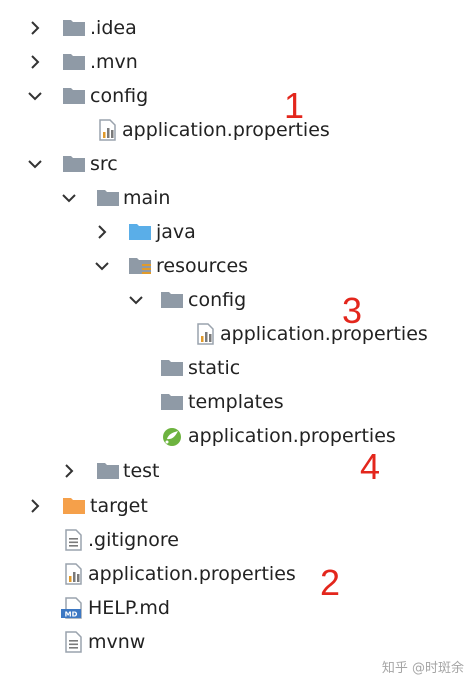 Image resolution: width=474 pixels, height=684 pixels. I want to click on excluded-folder-icon, so click(74, 506).